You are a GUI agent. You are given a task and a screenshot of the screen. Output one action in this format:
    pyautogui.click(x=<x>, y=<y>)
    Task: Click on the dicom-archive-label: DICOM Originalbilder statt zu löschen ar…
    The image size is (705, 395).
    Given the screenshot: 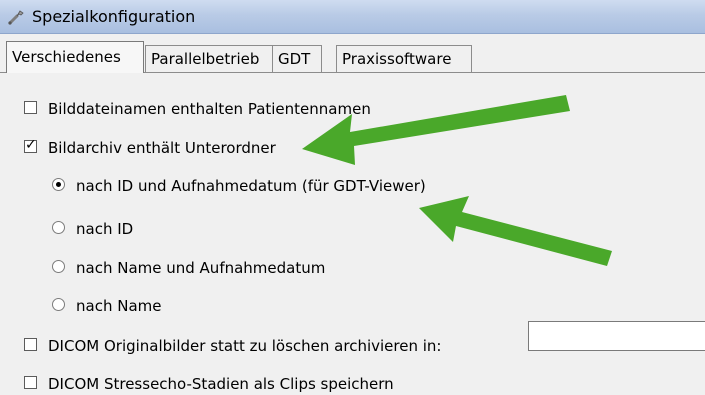 What is the action you would take?
    pyautogui.click(x=245, y=346)
    